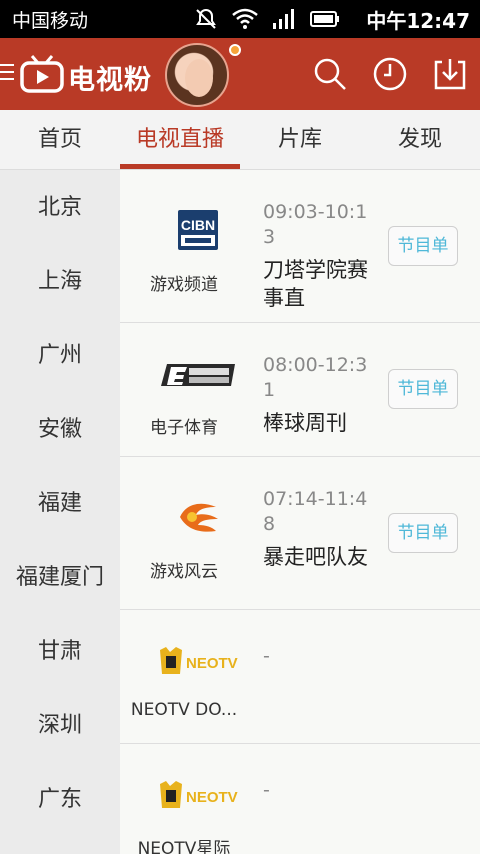  What do you see at coordinates (60, 427) in the screenshot?
I see `sidebar-item-anhui: 安徽` at bounding box center [60, 427].